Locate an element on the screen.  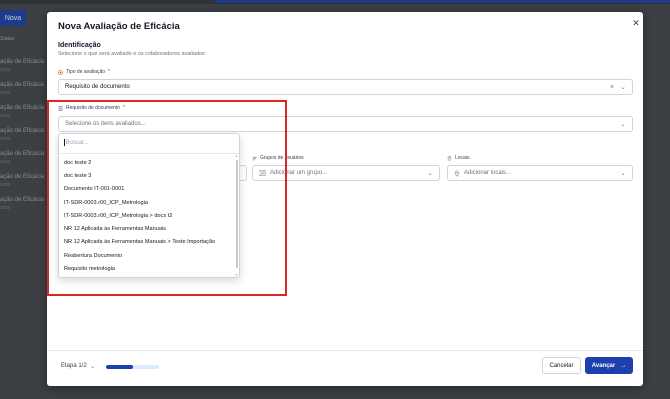
next-button: Avançar → is located at coordinates (609, 365).